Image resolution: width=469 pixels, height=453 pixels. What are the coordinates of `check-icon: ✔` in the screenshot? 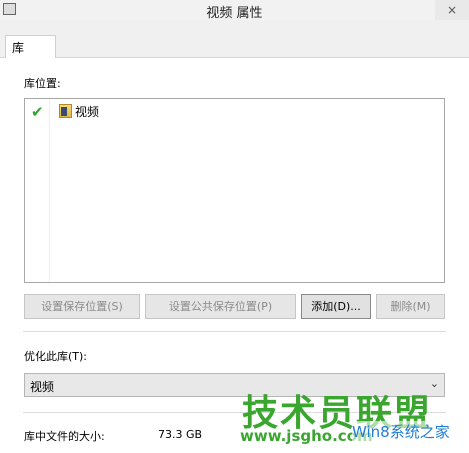 It's located at (37, 112).